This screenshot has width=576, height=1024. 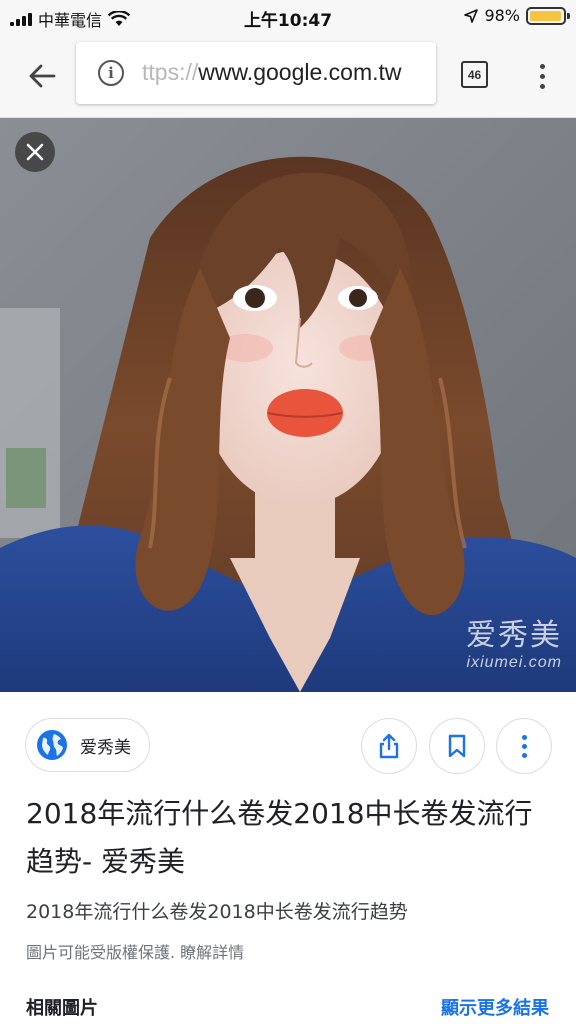 What do you see at coordinates (217, 912) in the screenshot?
I see `result-snippet: 2018年流行什么卷发2018中长卷发流行趋势` at bounding box center [217, 912].